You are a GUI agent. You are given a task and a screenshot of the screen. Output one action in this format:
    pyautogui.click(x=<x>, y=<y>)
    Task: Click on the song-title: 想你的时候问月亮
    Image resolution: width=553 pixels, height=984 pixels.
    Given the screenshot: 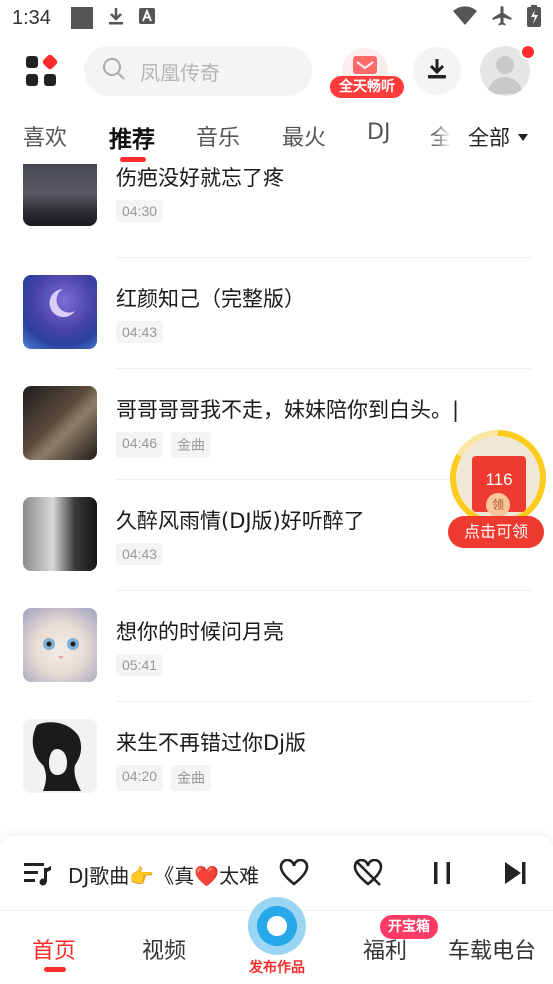 What is the action you would take?
    pyautogui.click(x=200, y=632)
    